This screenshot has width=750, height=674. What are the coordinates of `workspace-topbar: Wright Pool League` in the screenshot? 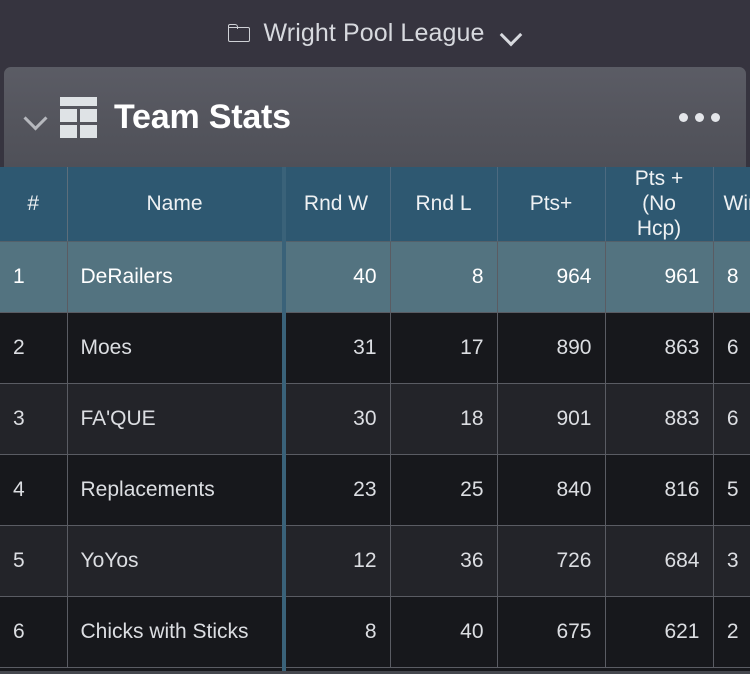 It's located at (375, 33).